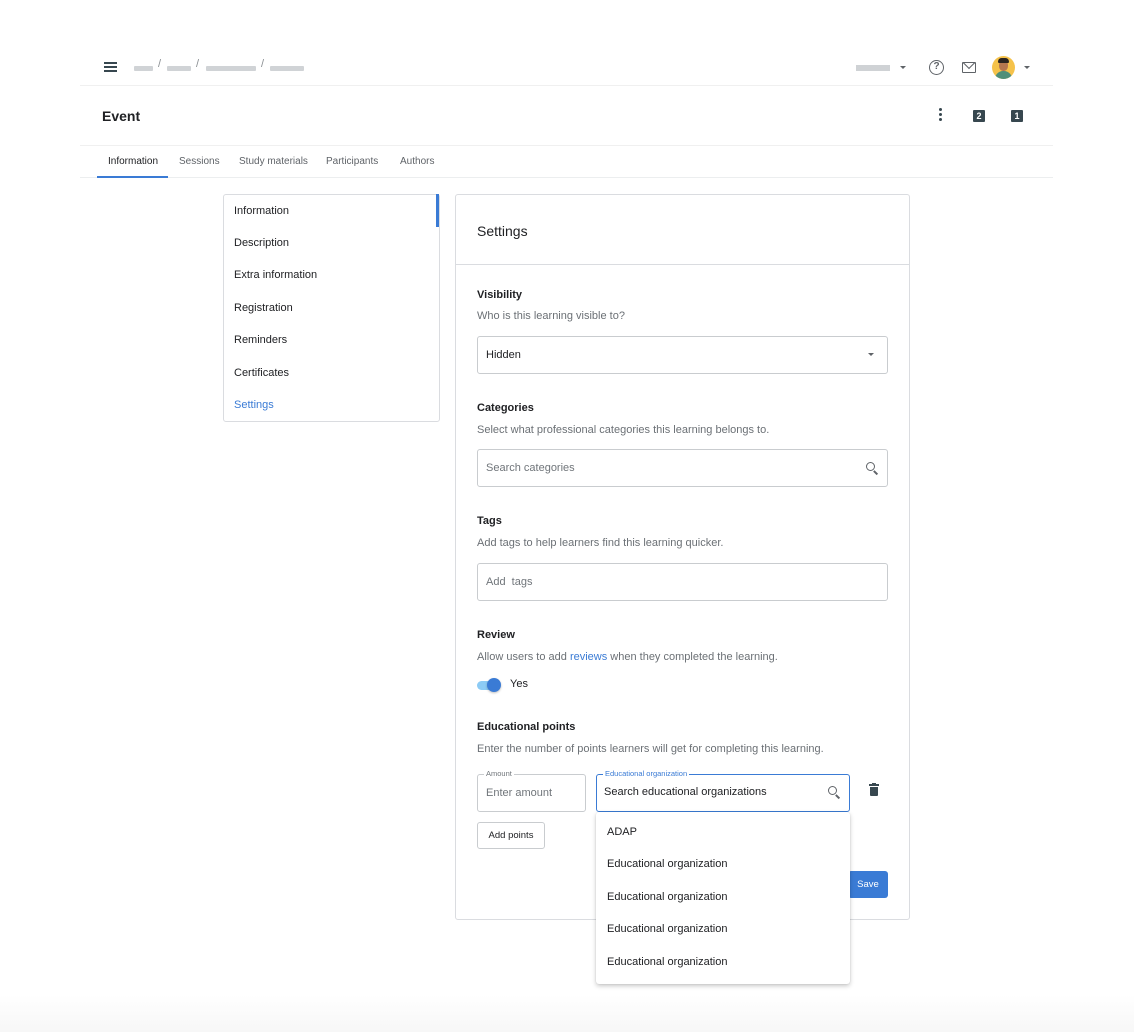 This screenshot has width=1134, height=1032. Describe the element at coordinates (868, 884) in the screenshot. I see `save-button: Save` at that location.